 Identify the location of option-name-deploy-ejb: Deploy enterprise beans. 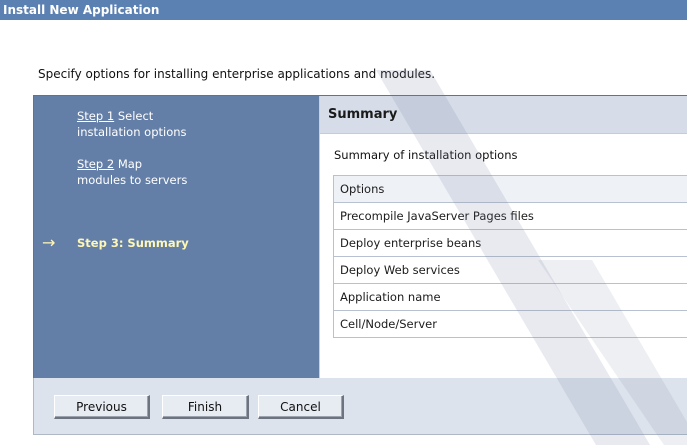
(510, 243).